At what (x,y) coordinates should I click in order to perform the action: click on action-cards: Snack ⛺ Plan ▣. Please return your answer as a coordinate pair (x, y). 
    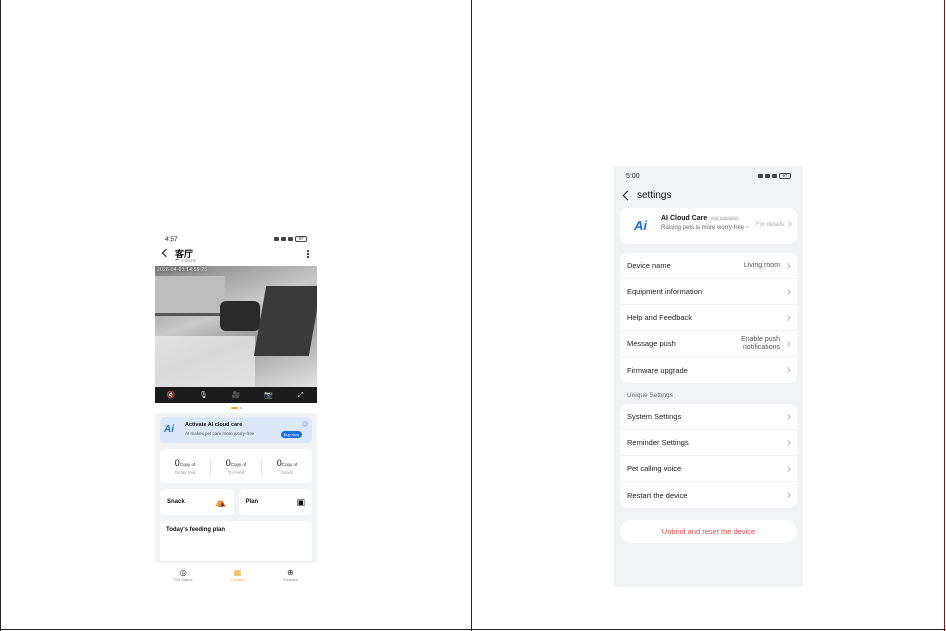
    Looking at the image, I should click on (236, 502).